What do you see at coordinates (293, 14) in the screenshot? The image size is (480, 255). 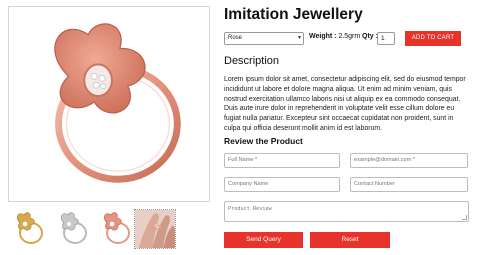 I see `product-title: Imitation Jewellery` at bounding box center [293, 14].